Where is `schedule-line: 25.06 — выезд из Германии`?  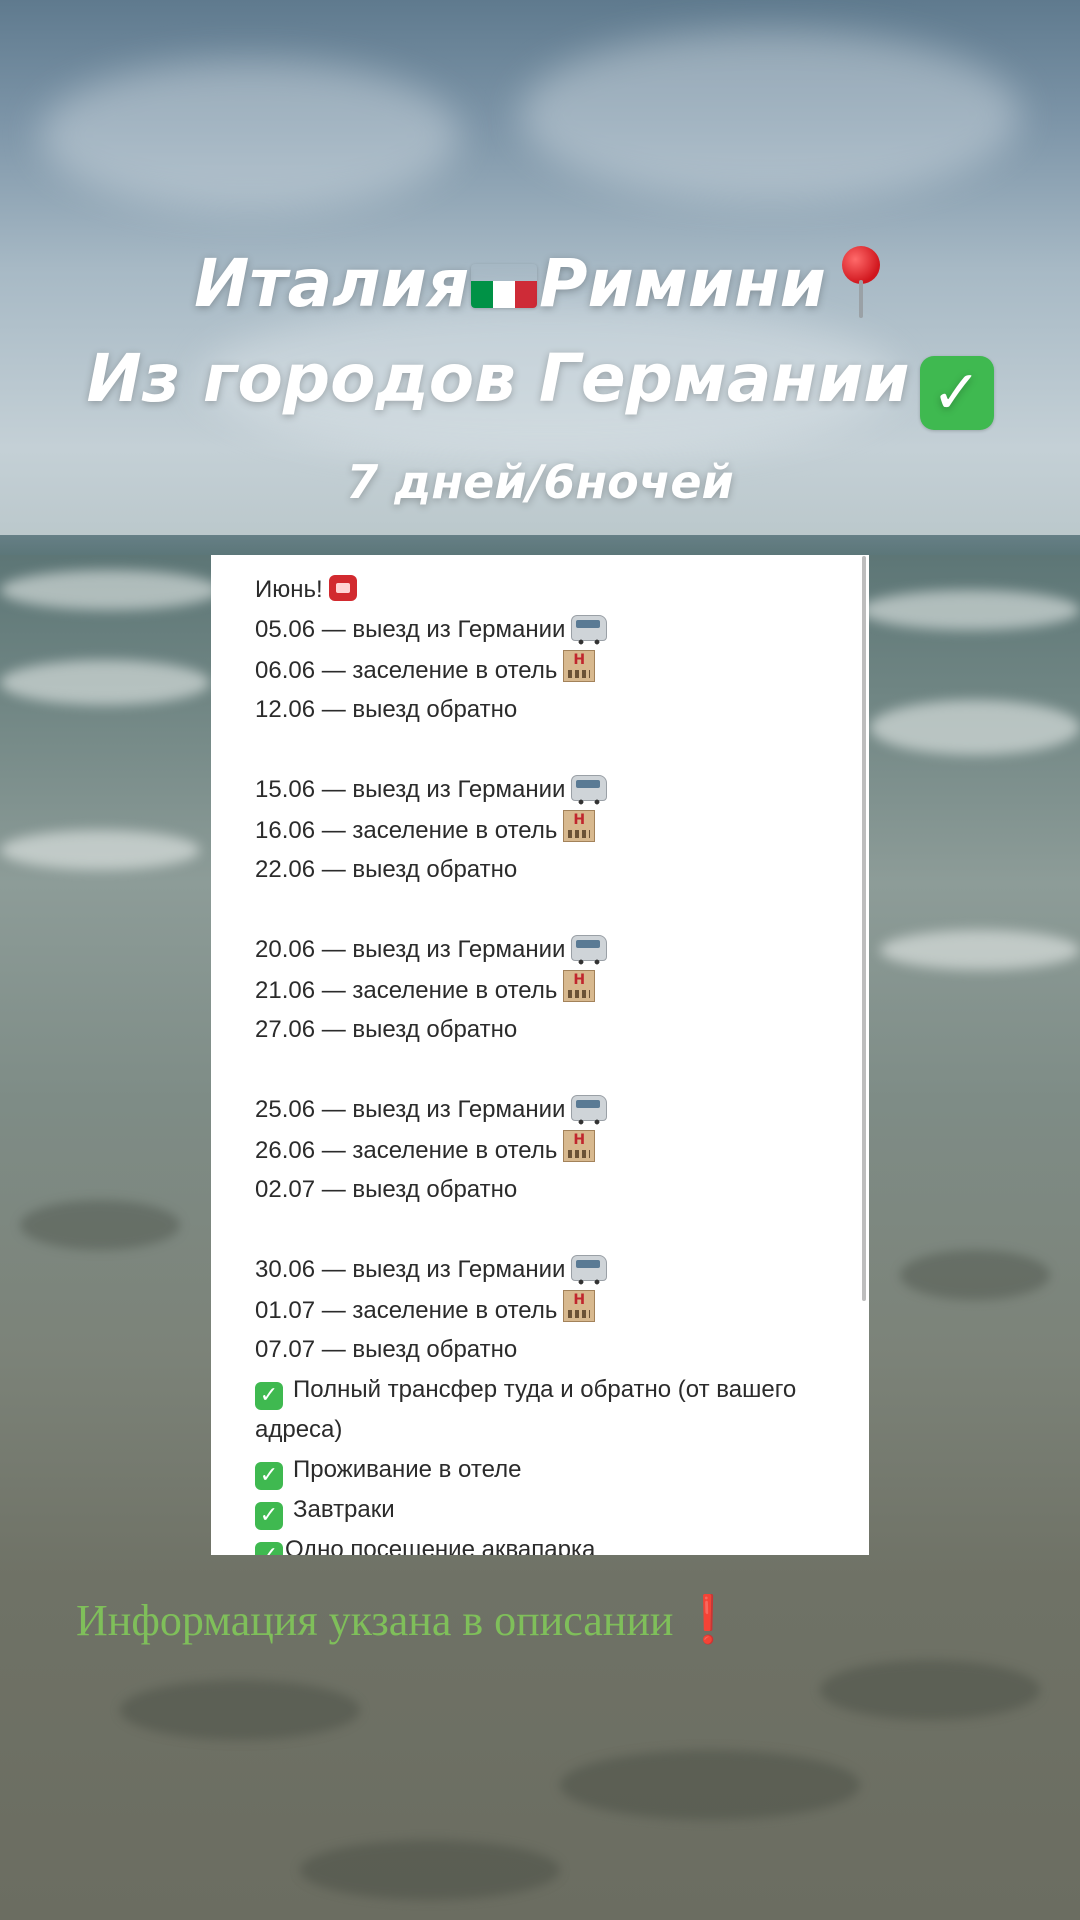 schedule-line: 25.06 — выезд из Германии is located at coordinates (542, 1110).